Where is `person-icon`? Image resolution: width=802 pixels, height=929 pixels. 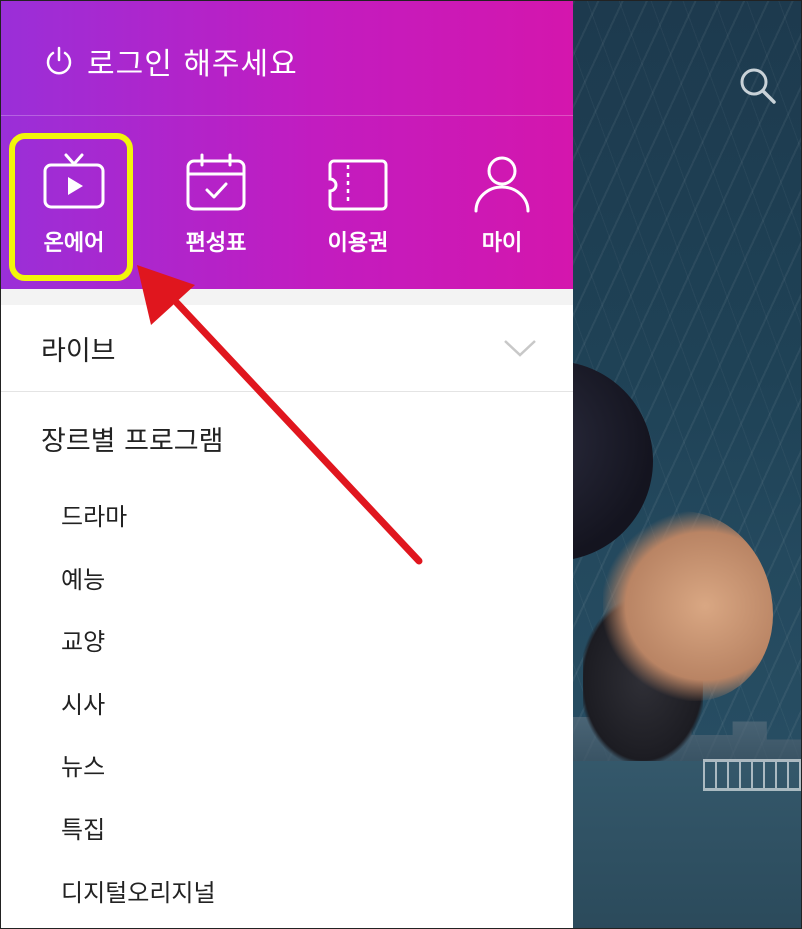
person-icon is located at coordinates (502, 184).